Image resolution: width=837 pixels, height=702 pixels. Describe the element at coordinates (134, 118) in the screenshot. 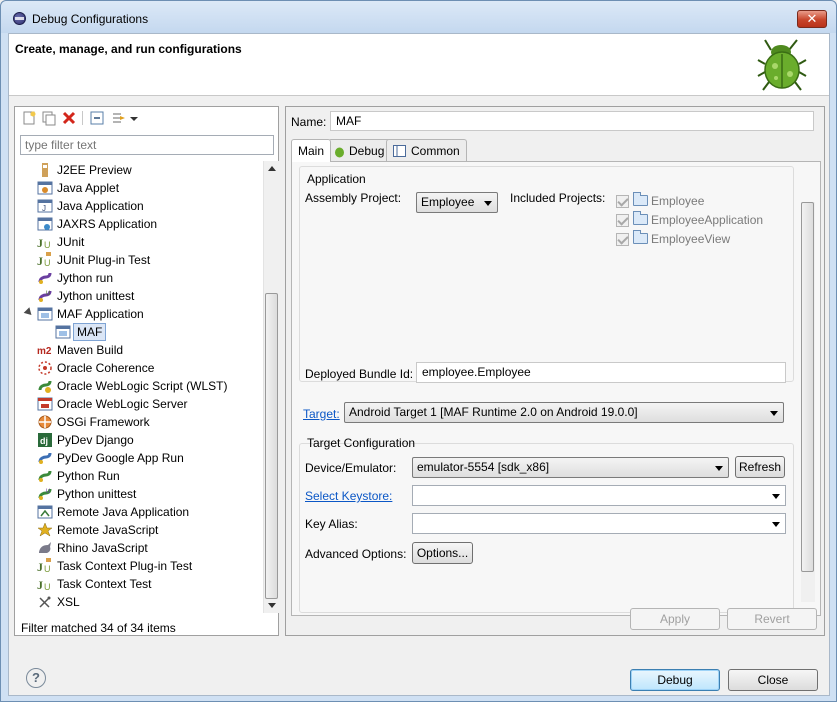

I see `filter-menu-chevron-down-icon` at that location.